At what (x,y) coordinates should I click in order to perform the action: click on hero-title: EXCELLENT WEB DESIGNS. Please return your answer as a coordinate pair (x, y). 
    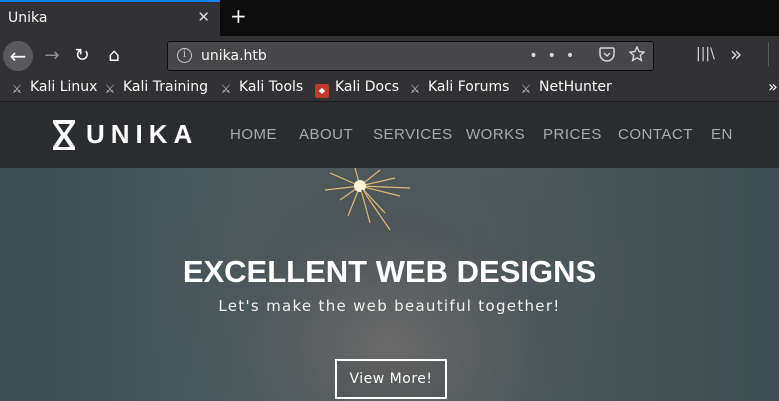
    Looking at the image, I should click on (389, 271).